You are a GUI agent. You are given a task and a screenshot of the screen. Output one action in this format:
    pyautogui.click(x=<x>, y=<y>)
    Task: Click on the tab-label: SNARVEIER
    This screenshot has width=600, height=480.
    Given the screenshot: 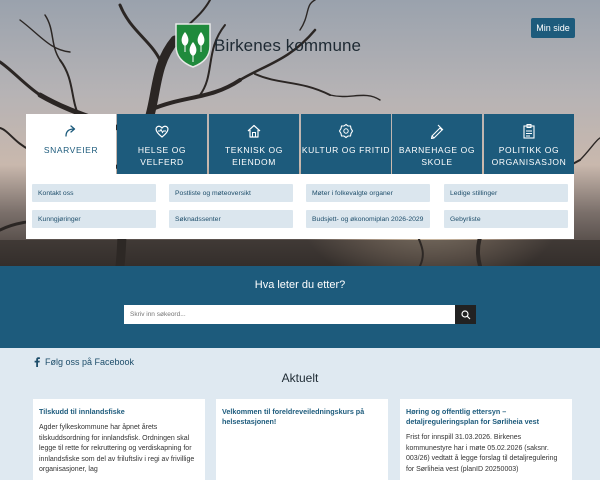 What is the action you would take?
    pyautogui.click(x=71, y=150)
    